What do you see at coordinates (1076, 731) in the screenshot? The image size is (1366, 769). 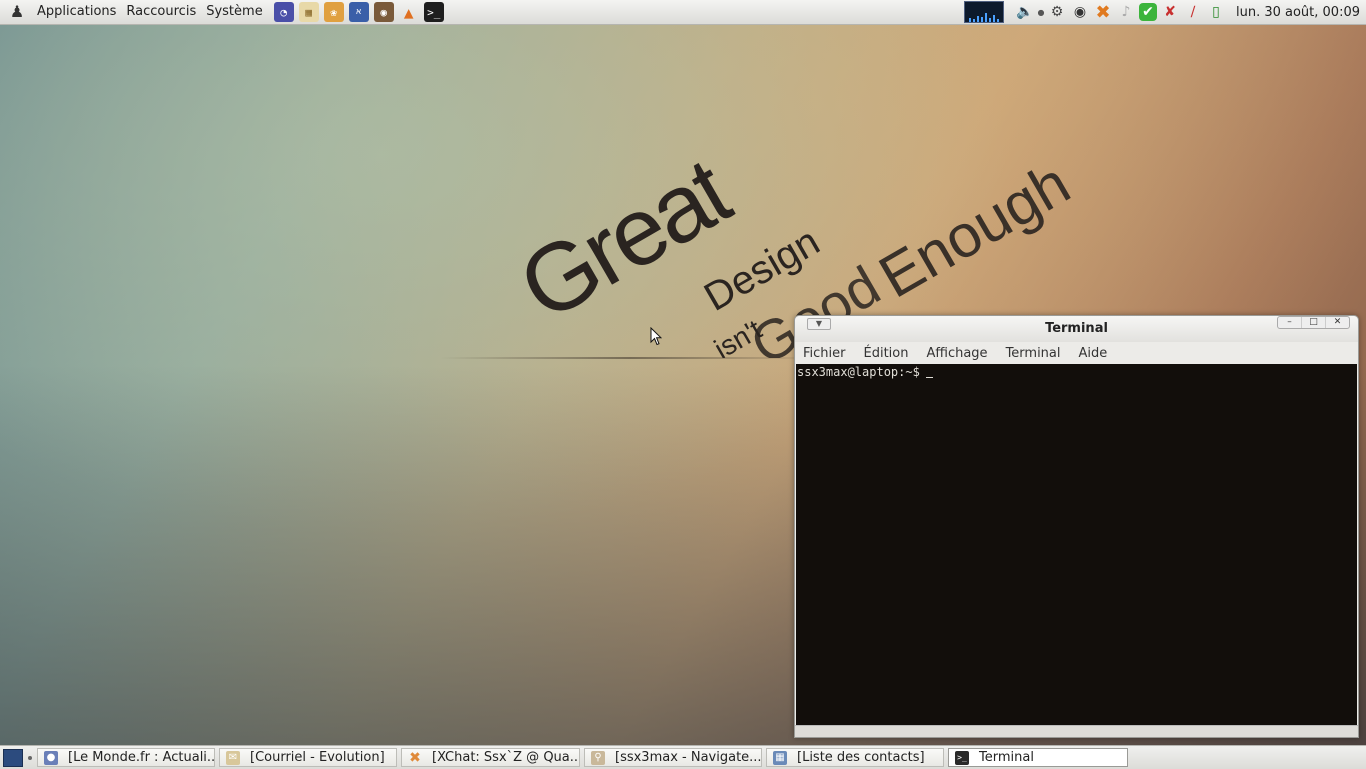 I see `window-bottom-border` at bounding box center [1076, 731].